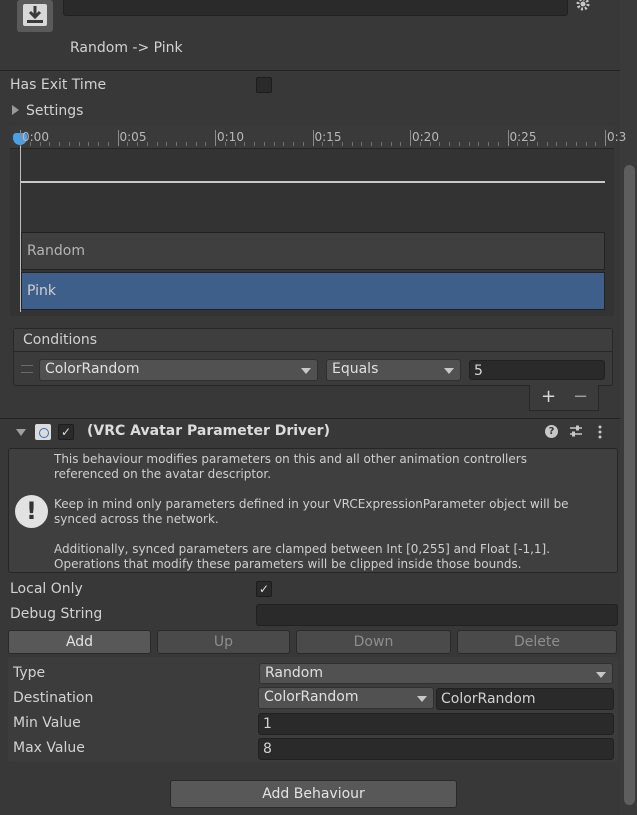  What do you see at coordinates (537, 370) in the screenshot?
I see `condition-value-input: 5` at bounding box center [537, 370].